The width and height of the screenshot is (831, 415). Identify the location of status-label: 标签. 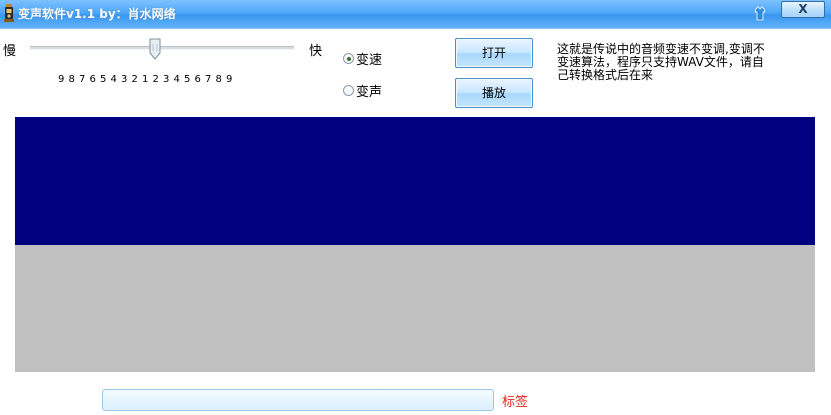
(515, 402).